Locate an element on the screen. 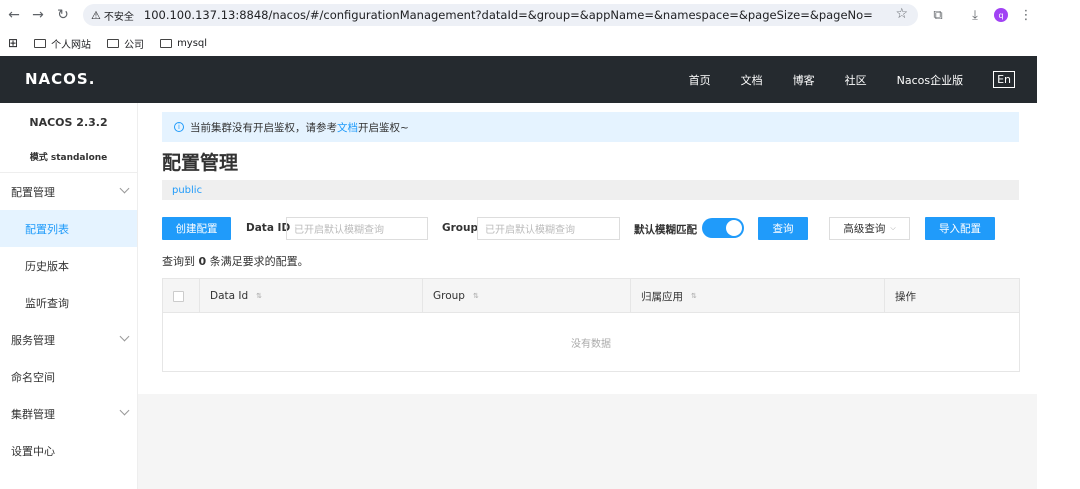 This screenshot has height=489, width=1080. bookmark-company: 公司 is located at coordinates (125, 43).